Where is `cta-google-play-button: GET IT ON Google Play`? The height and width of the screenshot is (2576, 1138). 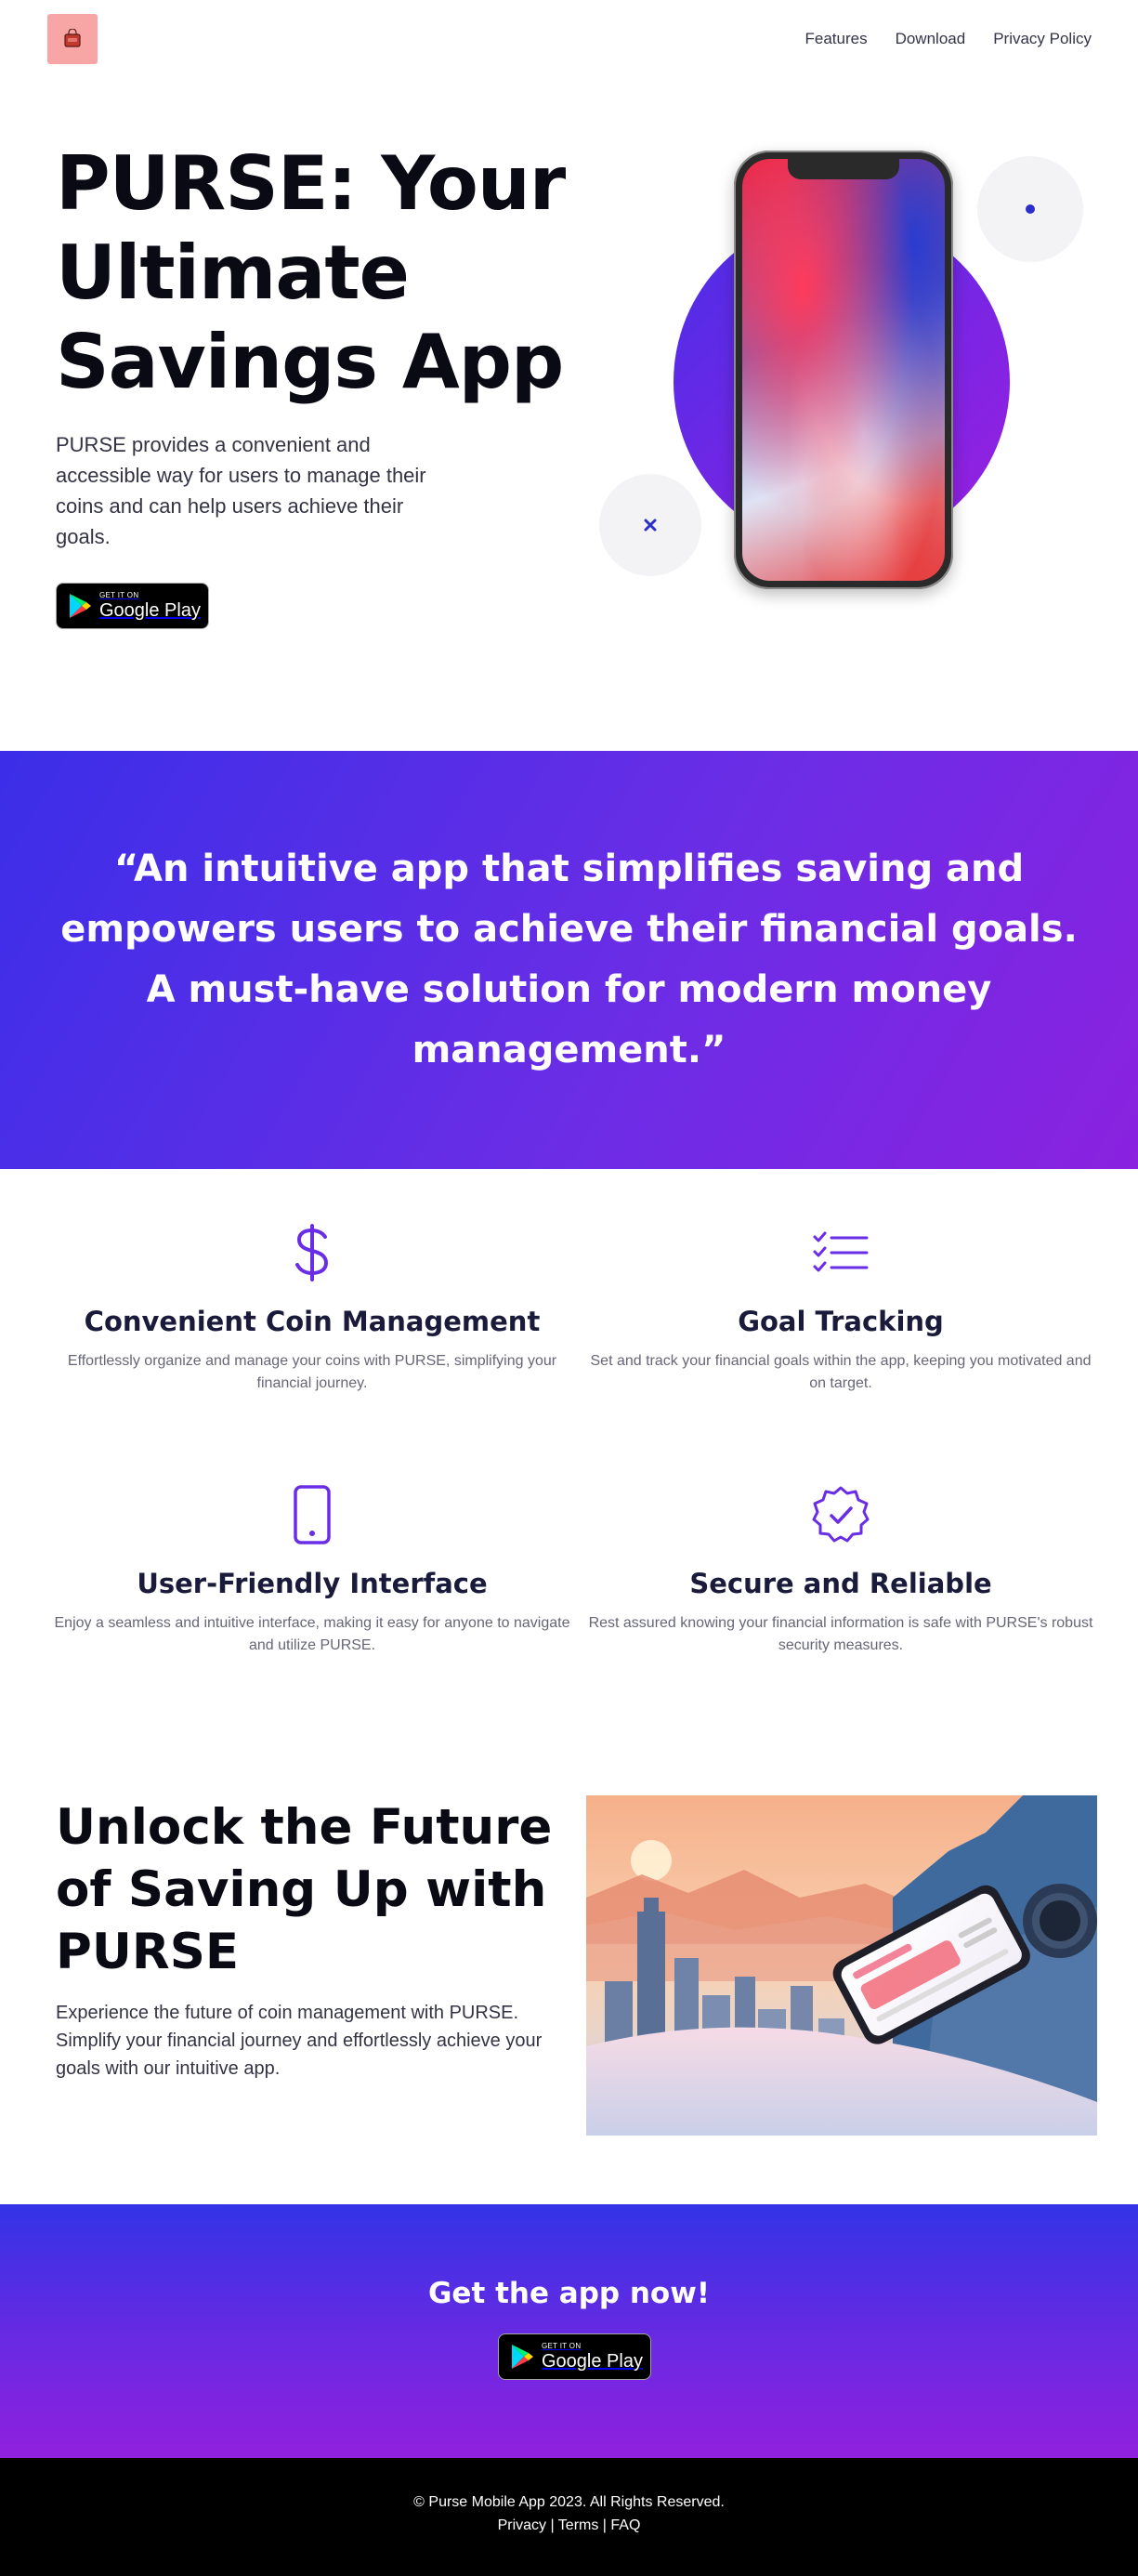 cta-google-play-button: GET IT ON Google Play is located at coordinates (575, 2356).